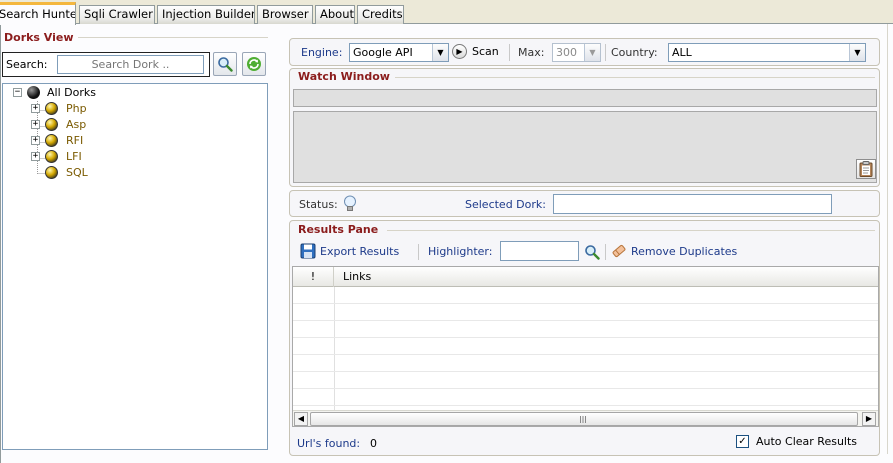  I want to click on remove-duplicates-label: Remove Duplicates, so click(684, 251).